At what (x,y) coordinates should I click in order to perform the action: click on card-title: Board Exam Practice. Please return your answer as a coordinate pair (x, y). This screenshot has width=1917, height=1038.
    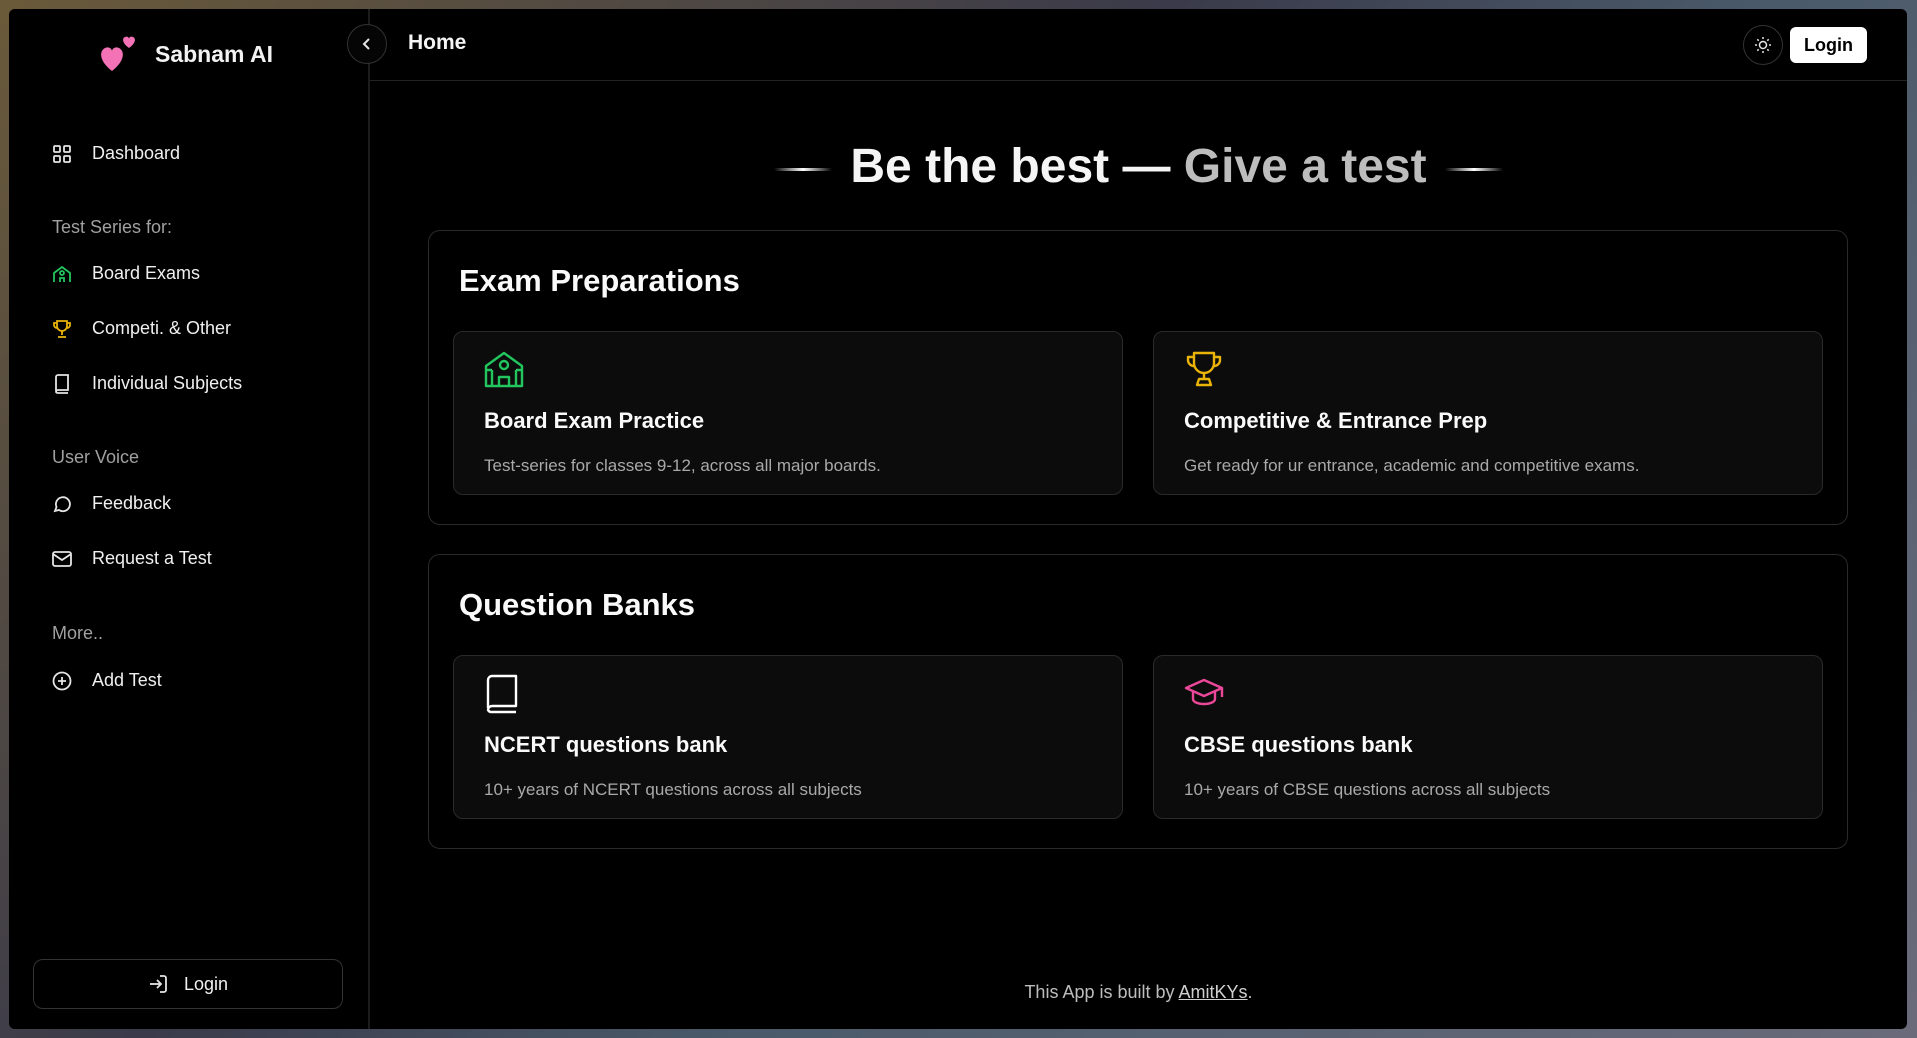
    Looking at the image, I should click on (594, 420).